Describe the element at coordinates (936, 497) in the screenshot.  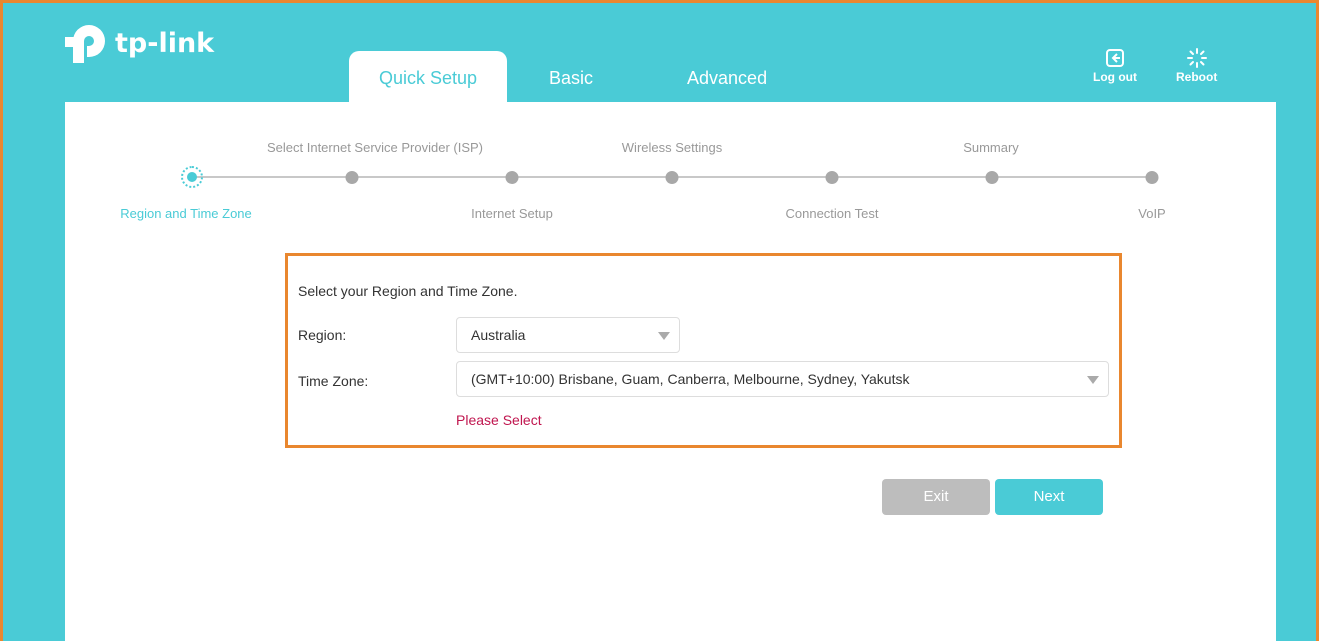
I see `exit-button: Exit` at that location.